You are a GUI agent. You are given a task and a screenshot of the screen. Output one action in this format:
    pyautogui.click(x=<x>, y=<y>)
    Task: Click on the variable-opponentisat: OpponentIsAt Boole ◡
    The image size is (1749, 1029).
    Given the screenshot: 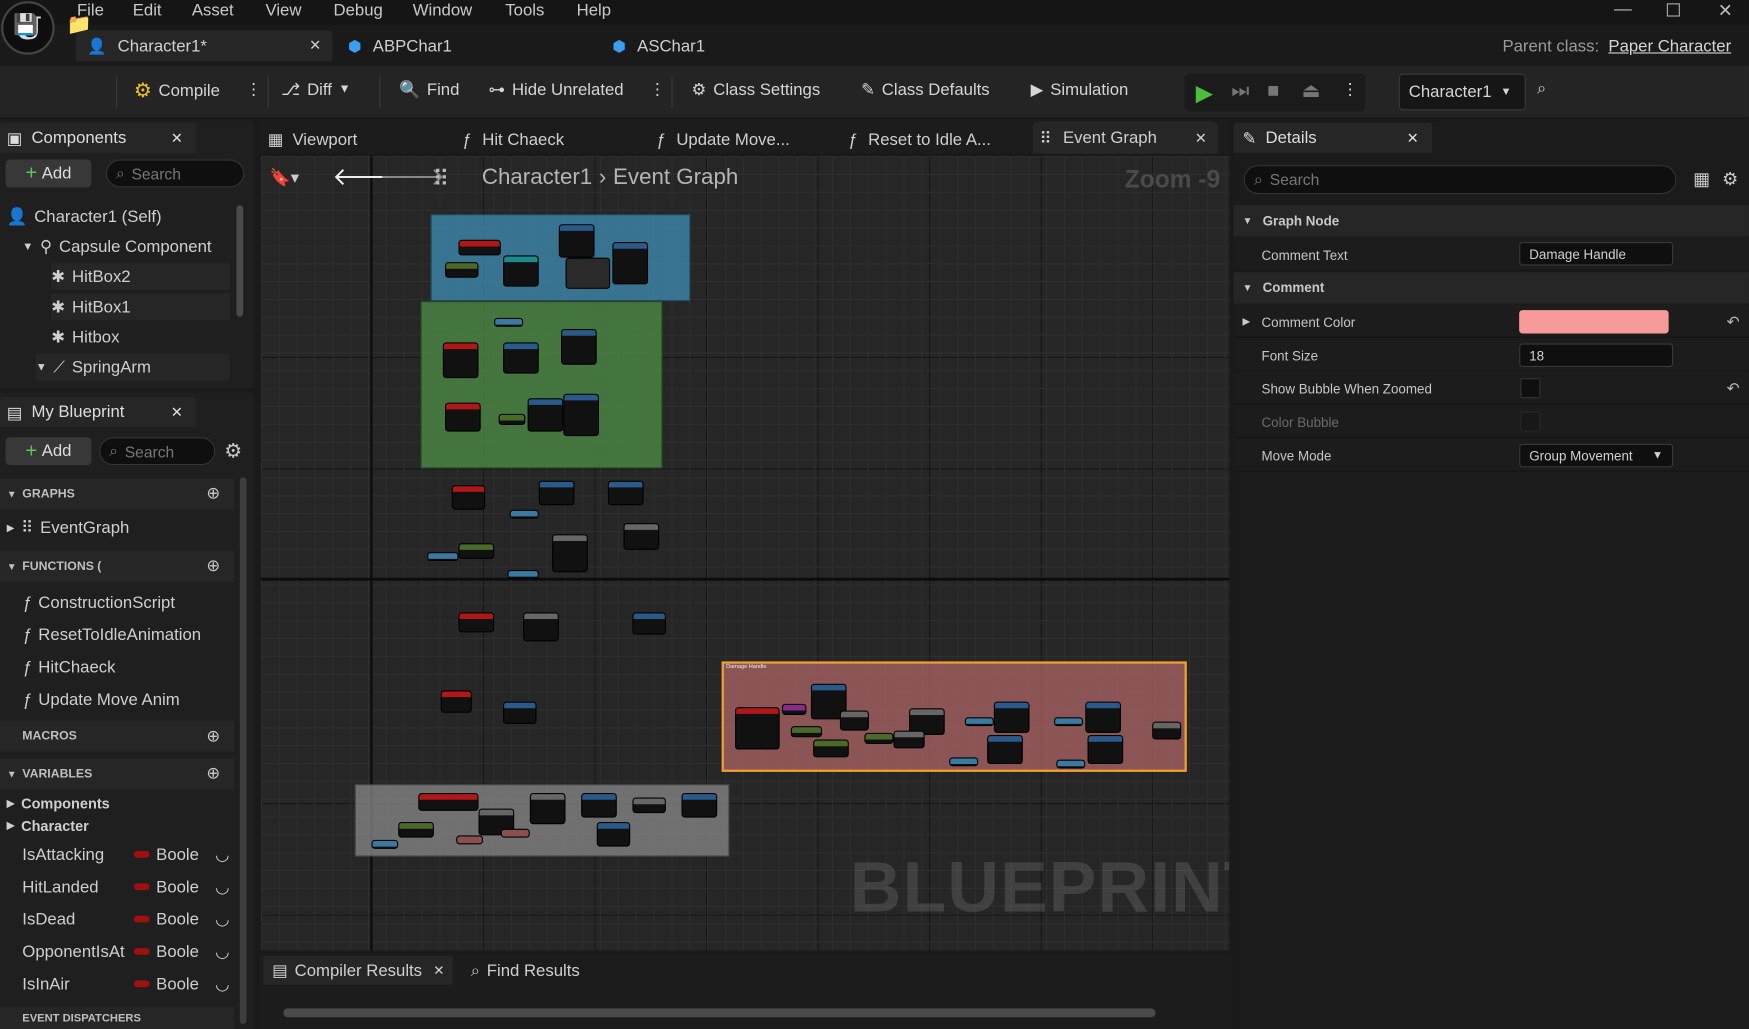 What is the action you would take?
    pyautogui.click(x=128, y=951)
    